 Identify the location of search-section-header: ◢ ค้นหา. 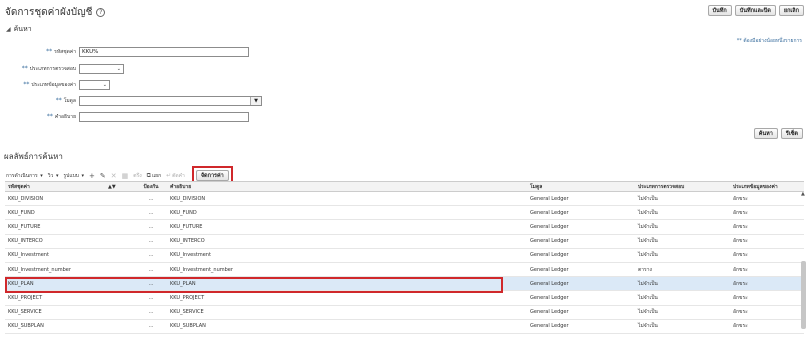
(19, 29).